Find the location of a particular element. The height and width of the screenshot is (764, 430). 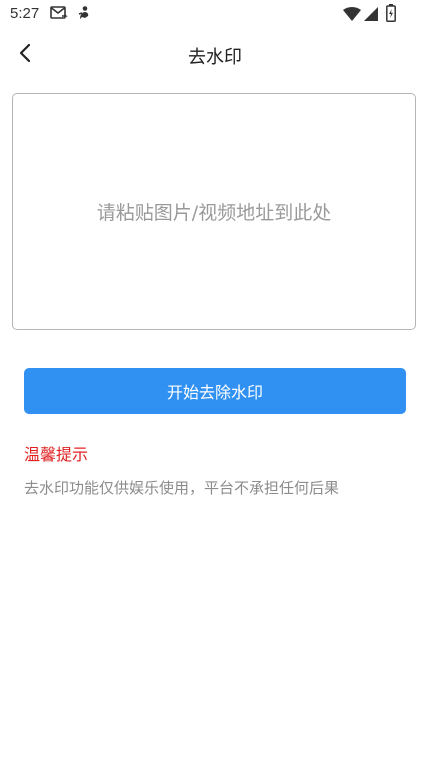

start-remove-watermark-button: 开始去除水印 is located at coordinates (215, 391).